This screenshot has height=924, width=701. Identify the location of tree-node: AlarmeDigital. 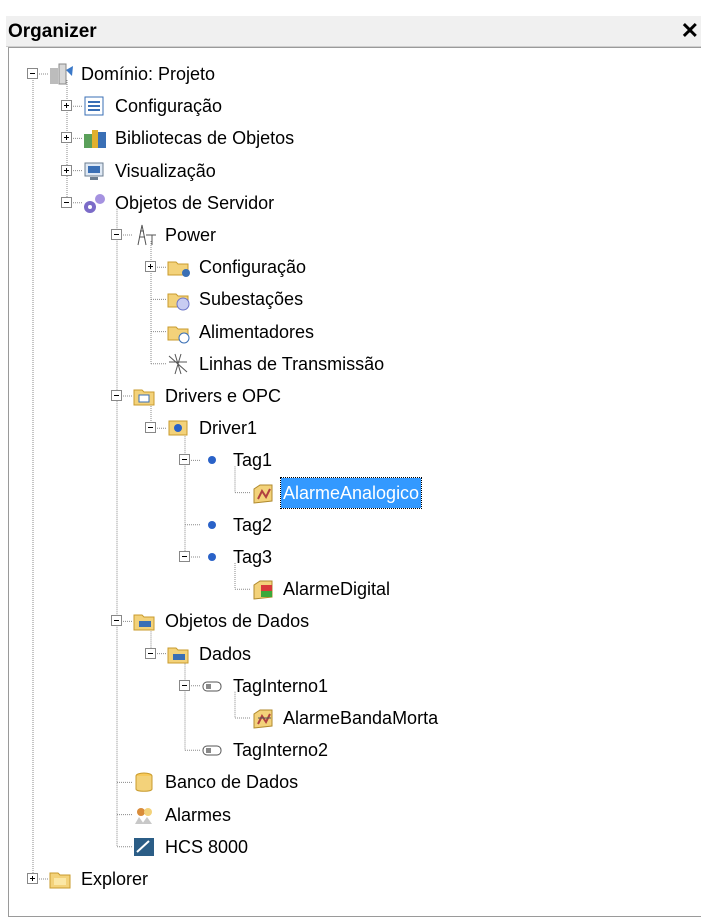
(354, 589).